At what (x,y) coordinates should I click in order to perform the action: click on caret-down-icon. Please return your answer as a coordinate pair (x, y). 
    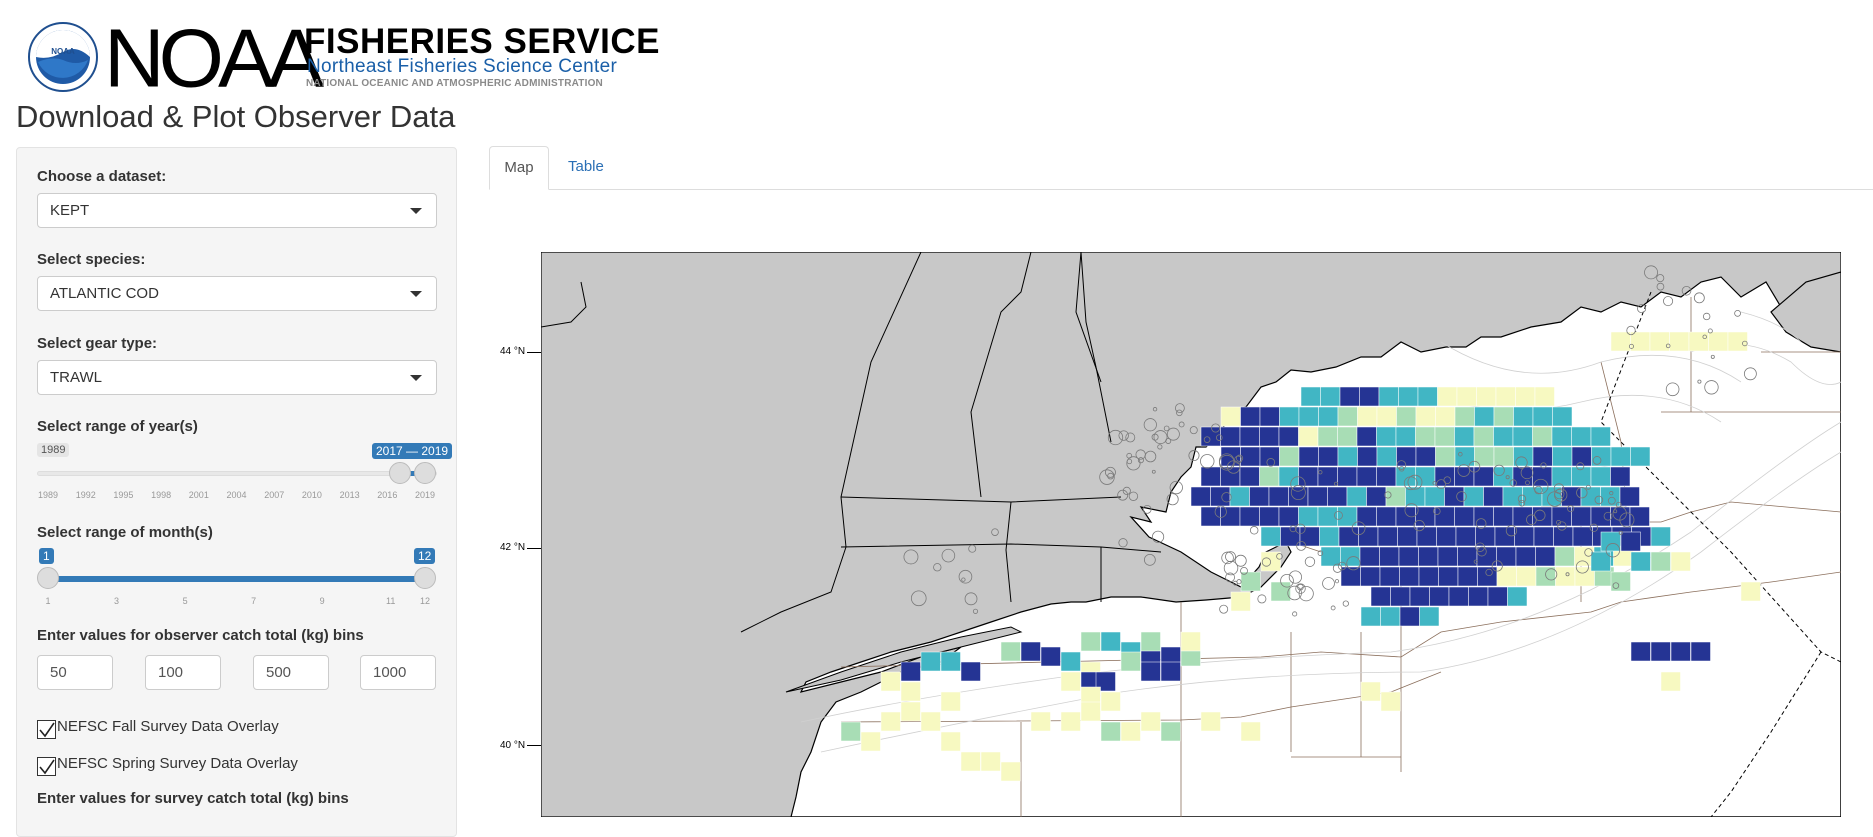
    Looking at the image, I should click on (416, 211).